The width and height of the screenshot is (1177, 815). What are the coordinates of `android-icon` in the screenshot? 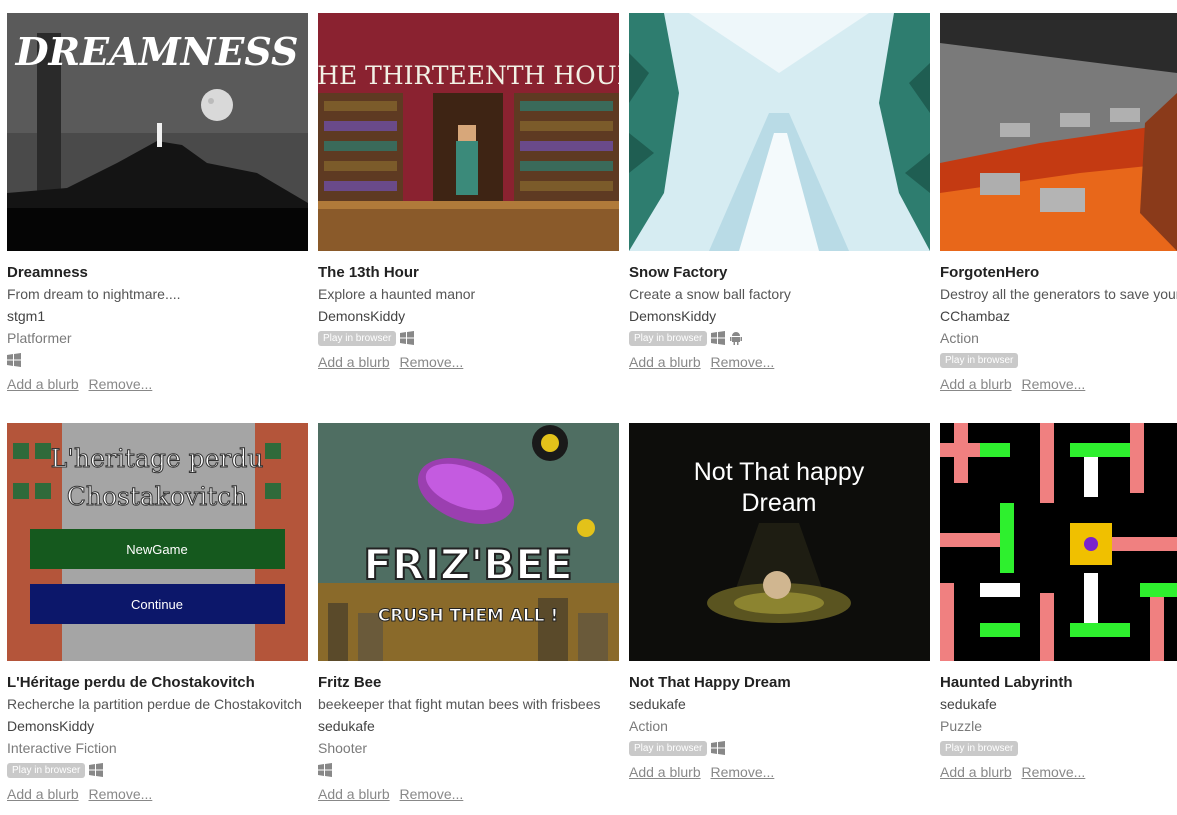 It's located at (736, 338).